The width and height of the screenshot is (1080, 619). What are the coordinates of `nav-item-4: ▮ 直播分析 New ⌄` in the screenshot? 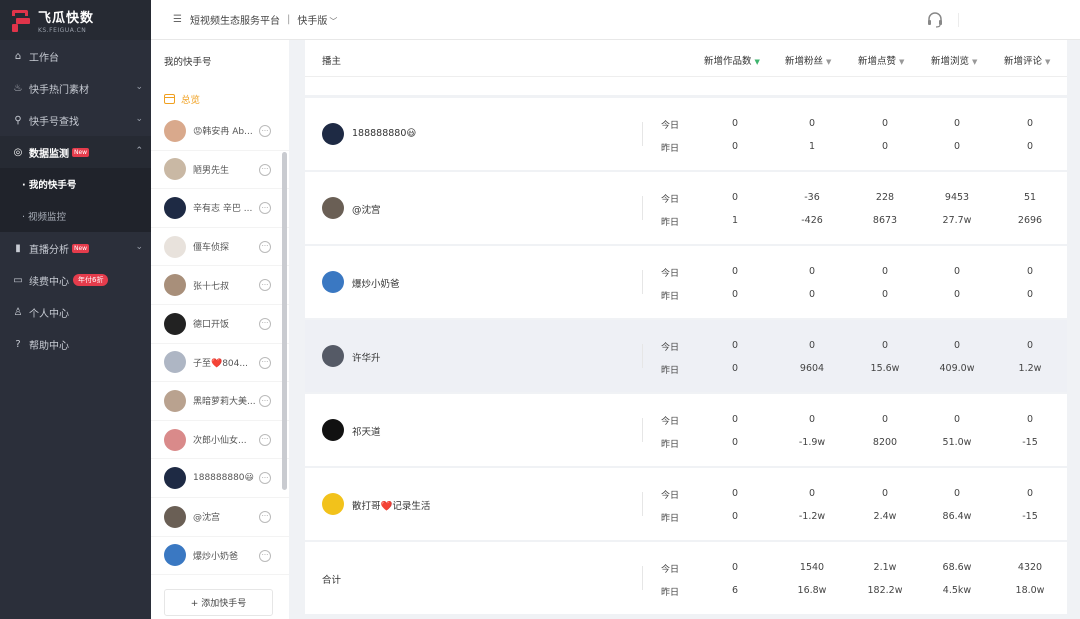 It's located at (75, 248).